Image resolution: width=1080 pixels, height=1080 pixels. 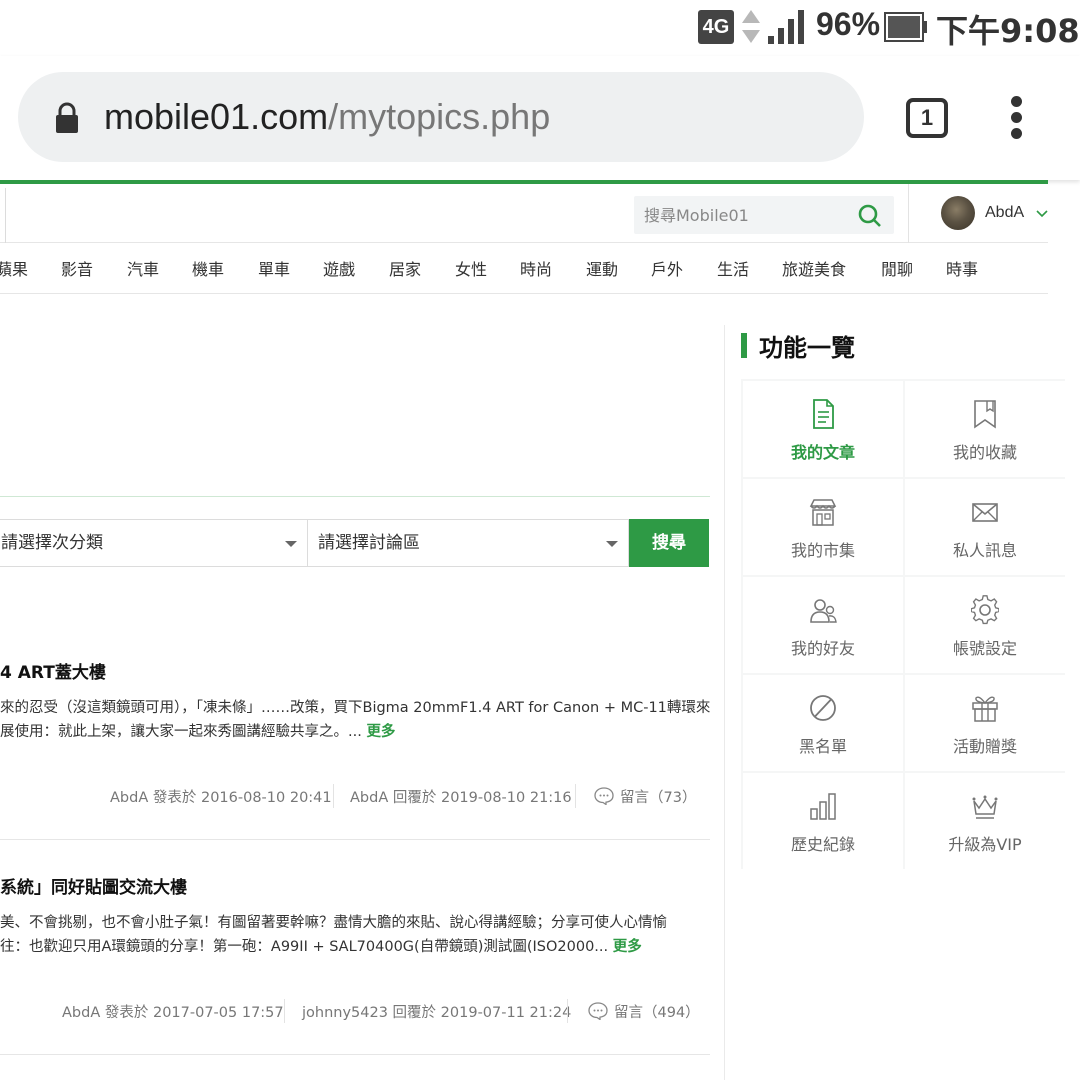 I want to click on header-divider, so click(x=908, y=213).